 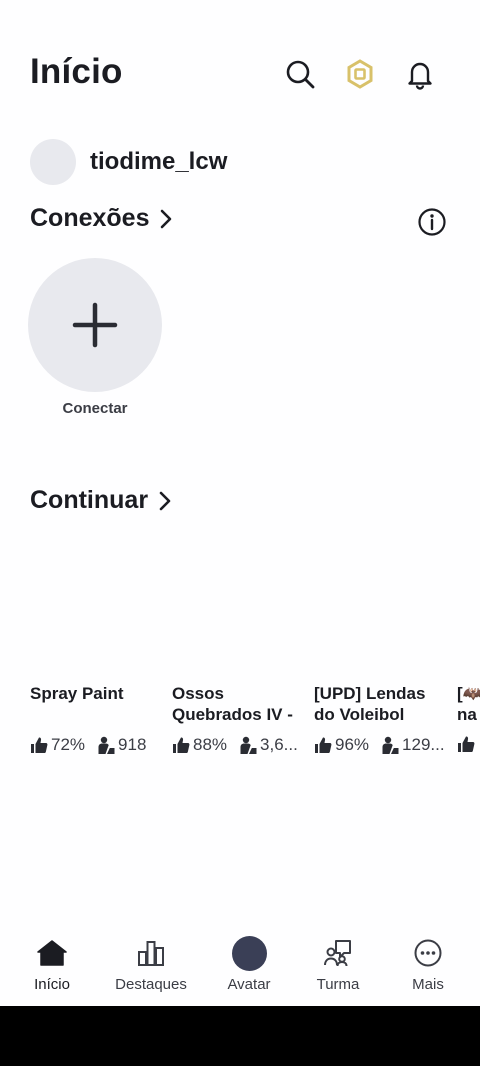 I want to click on connections-header: Conexões, so click(x=102, y=218).